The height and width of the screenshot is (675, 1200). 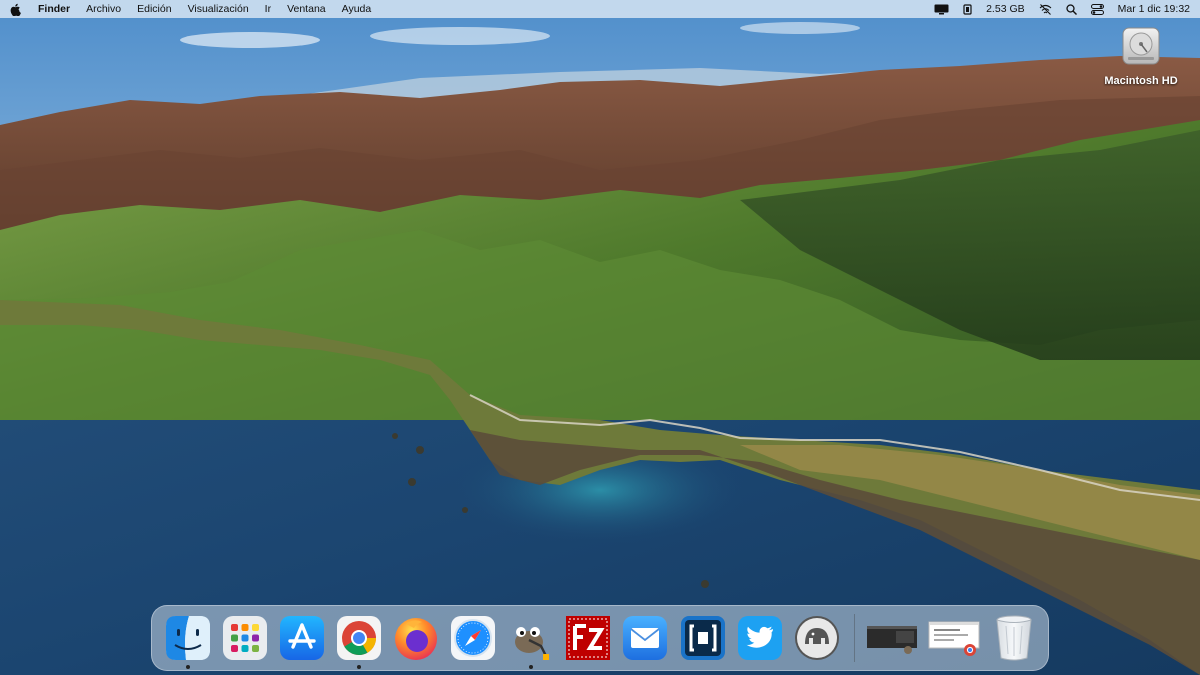 I want to click on dock-separator, so click(x=854, y=638).